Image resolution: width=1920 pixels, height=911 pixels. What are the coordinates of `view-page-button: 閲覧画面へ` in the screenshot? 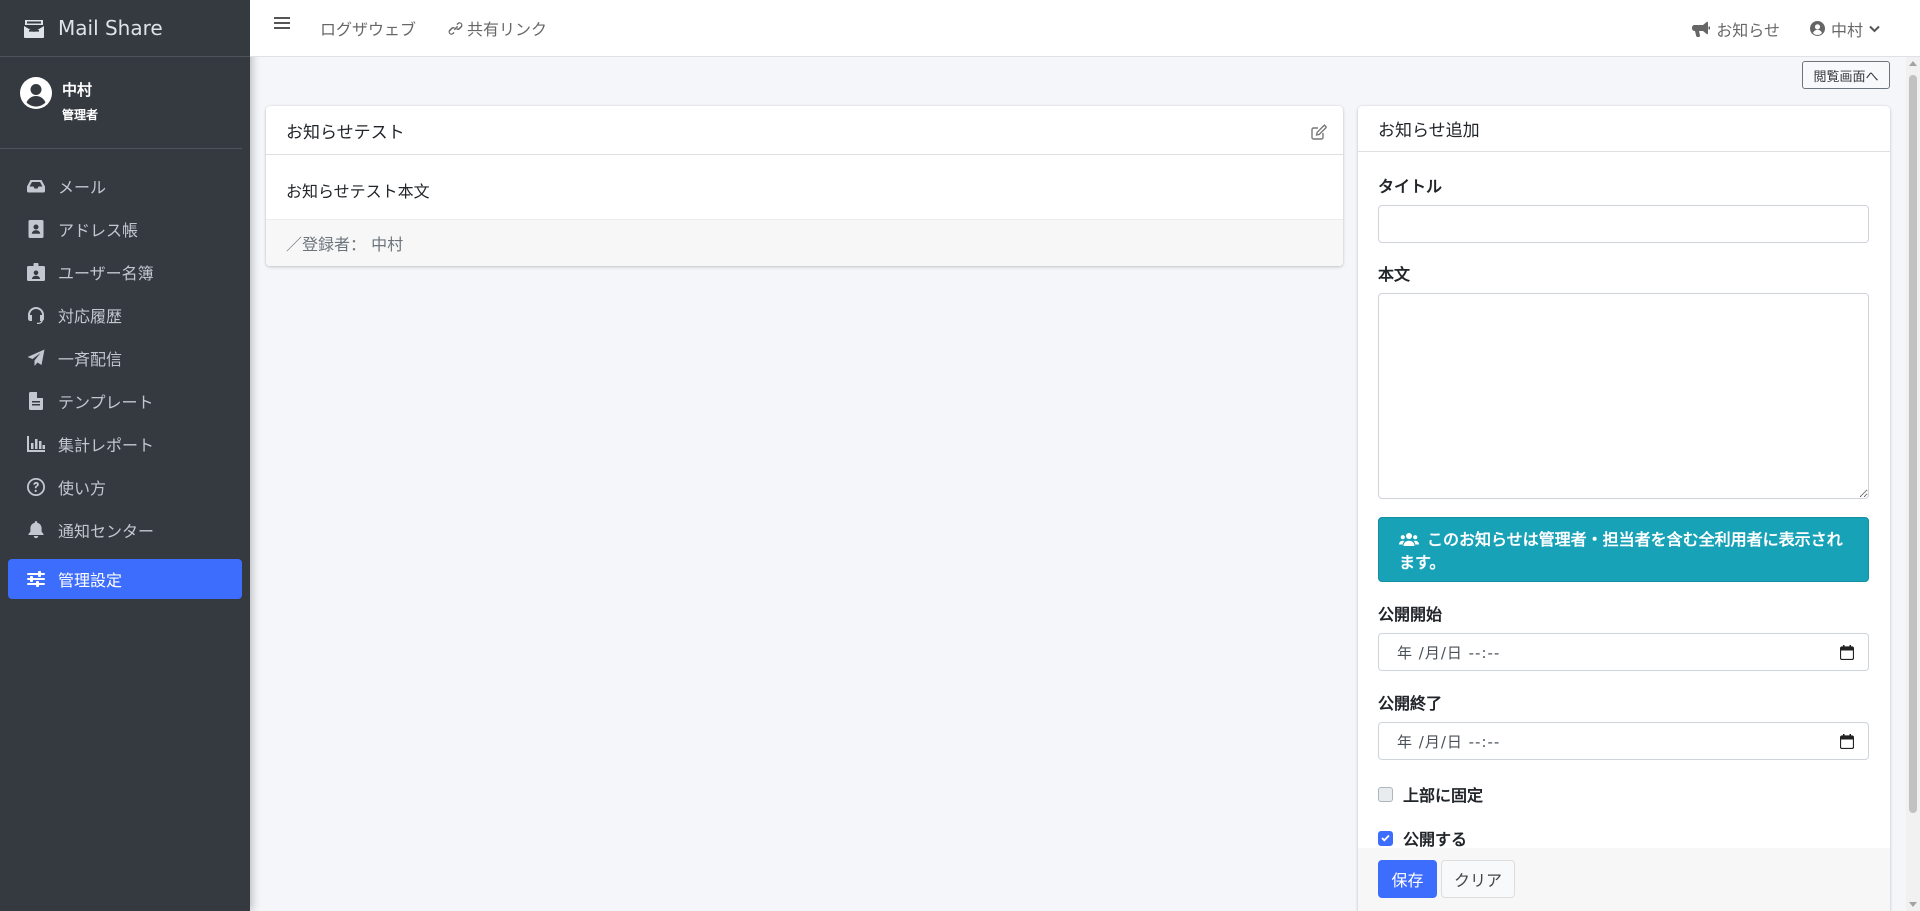 It's located at (1846, 75).